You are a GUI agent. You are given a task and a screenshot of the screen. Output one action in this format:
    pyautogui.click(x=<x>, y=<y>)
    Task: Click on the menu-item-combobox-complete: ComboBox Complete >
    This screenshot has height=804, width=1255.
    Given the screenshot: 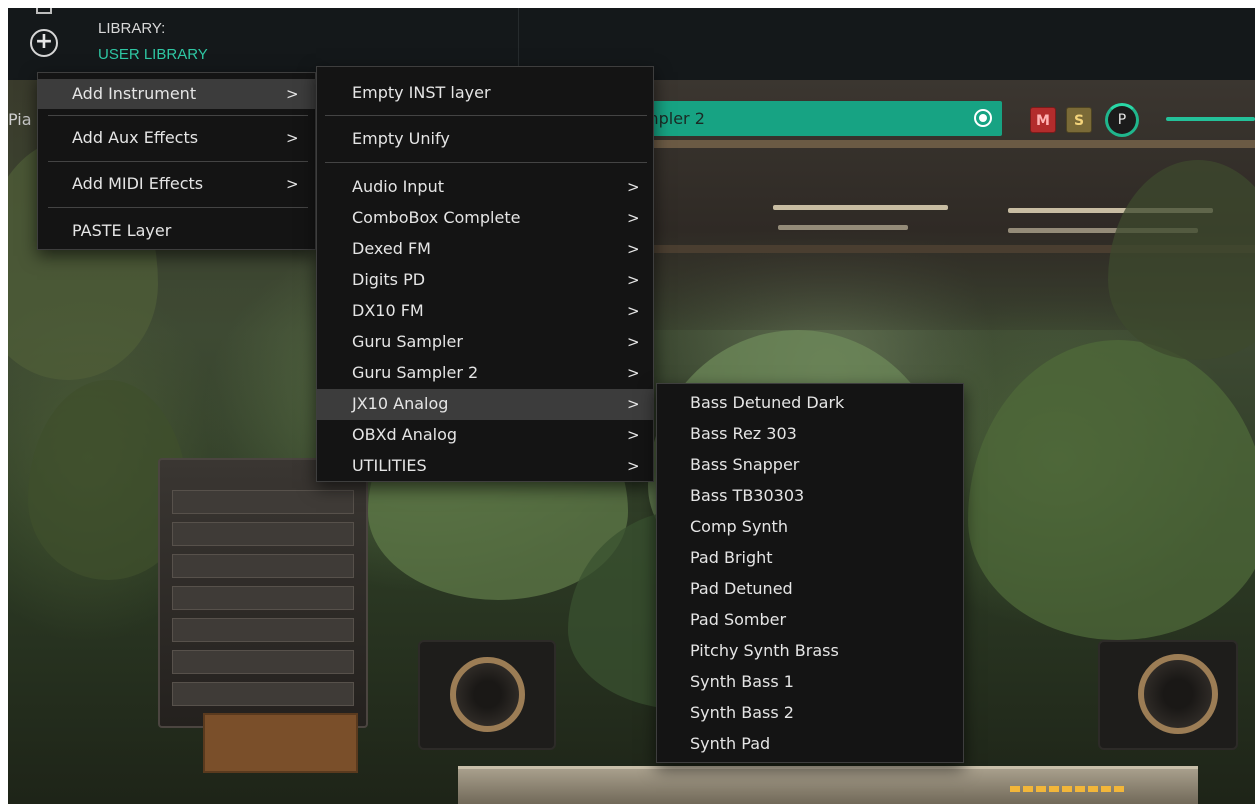 What is the action you would take?
    pyautogui.click(x=485, y=218)
    